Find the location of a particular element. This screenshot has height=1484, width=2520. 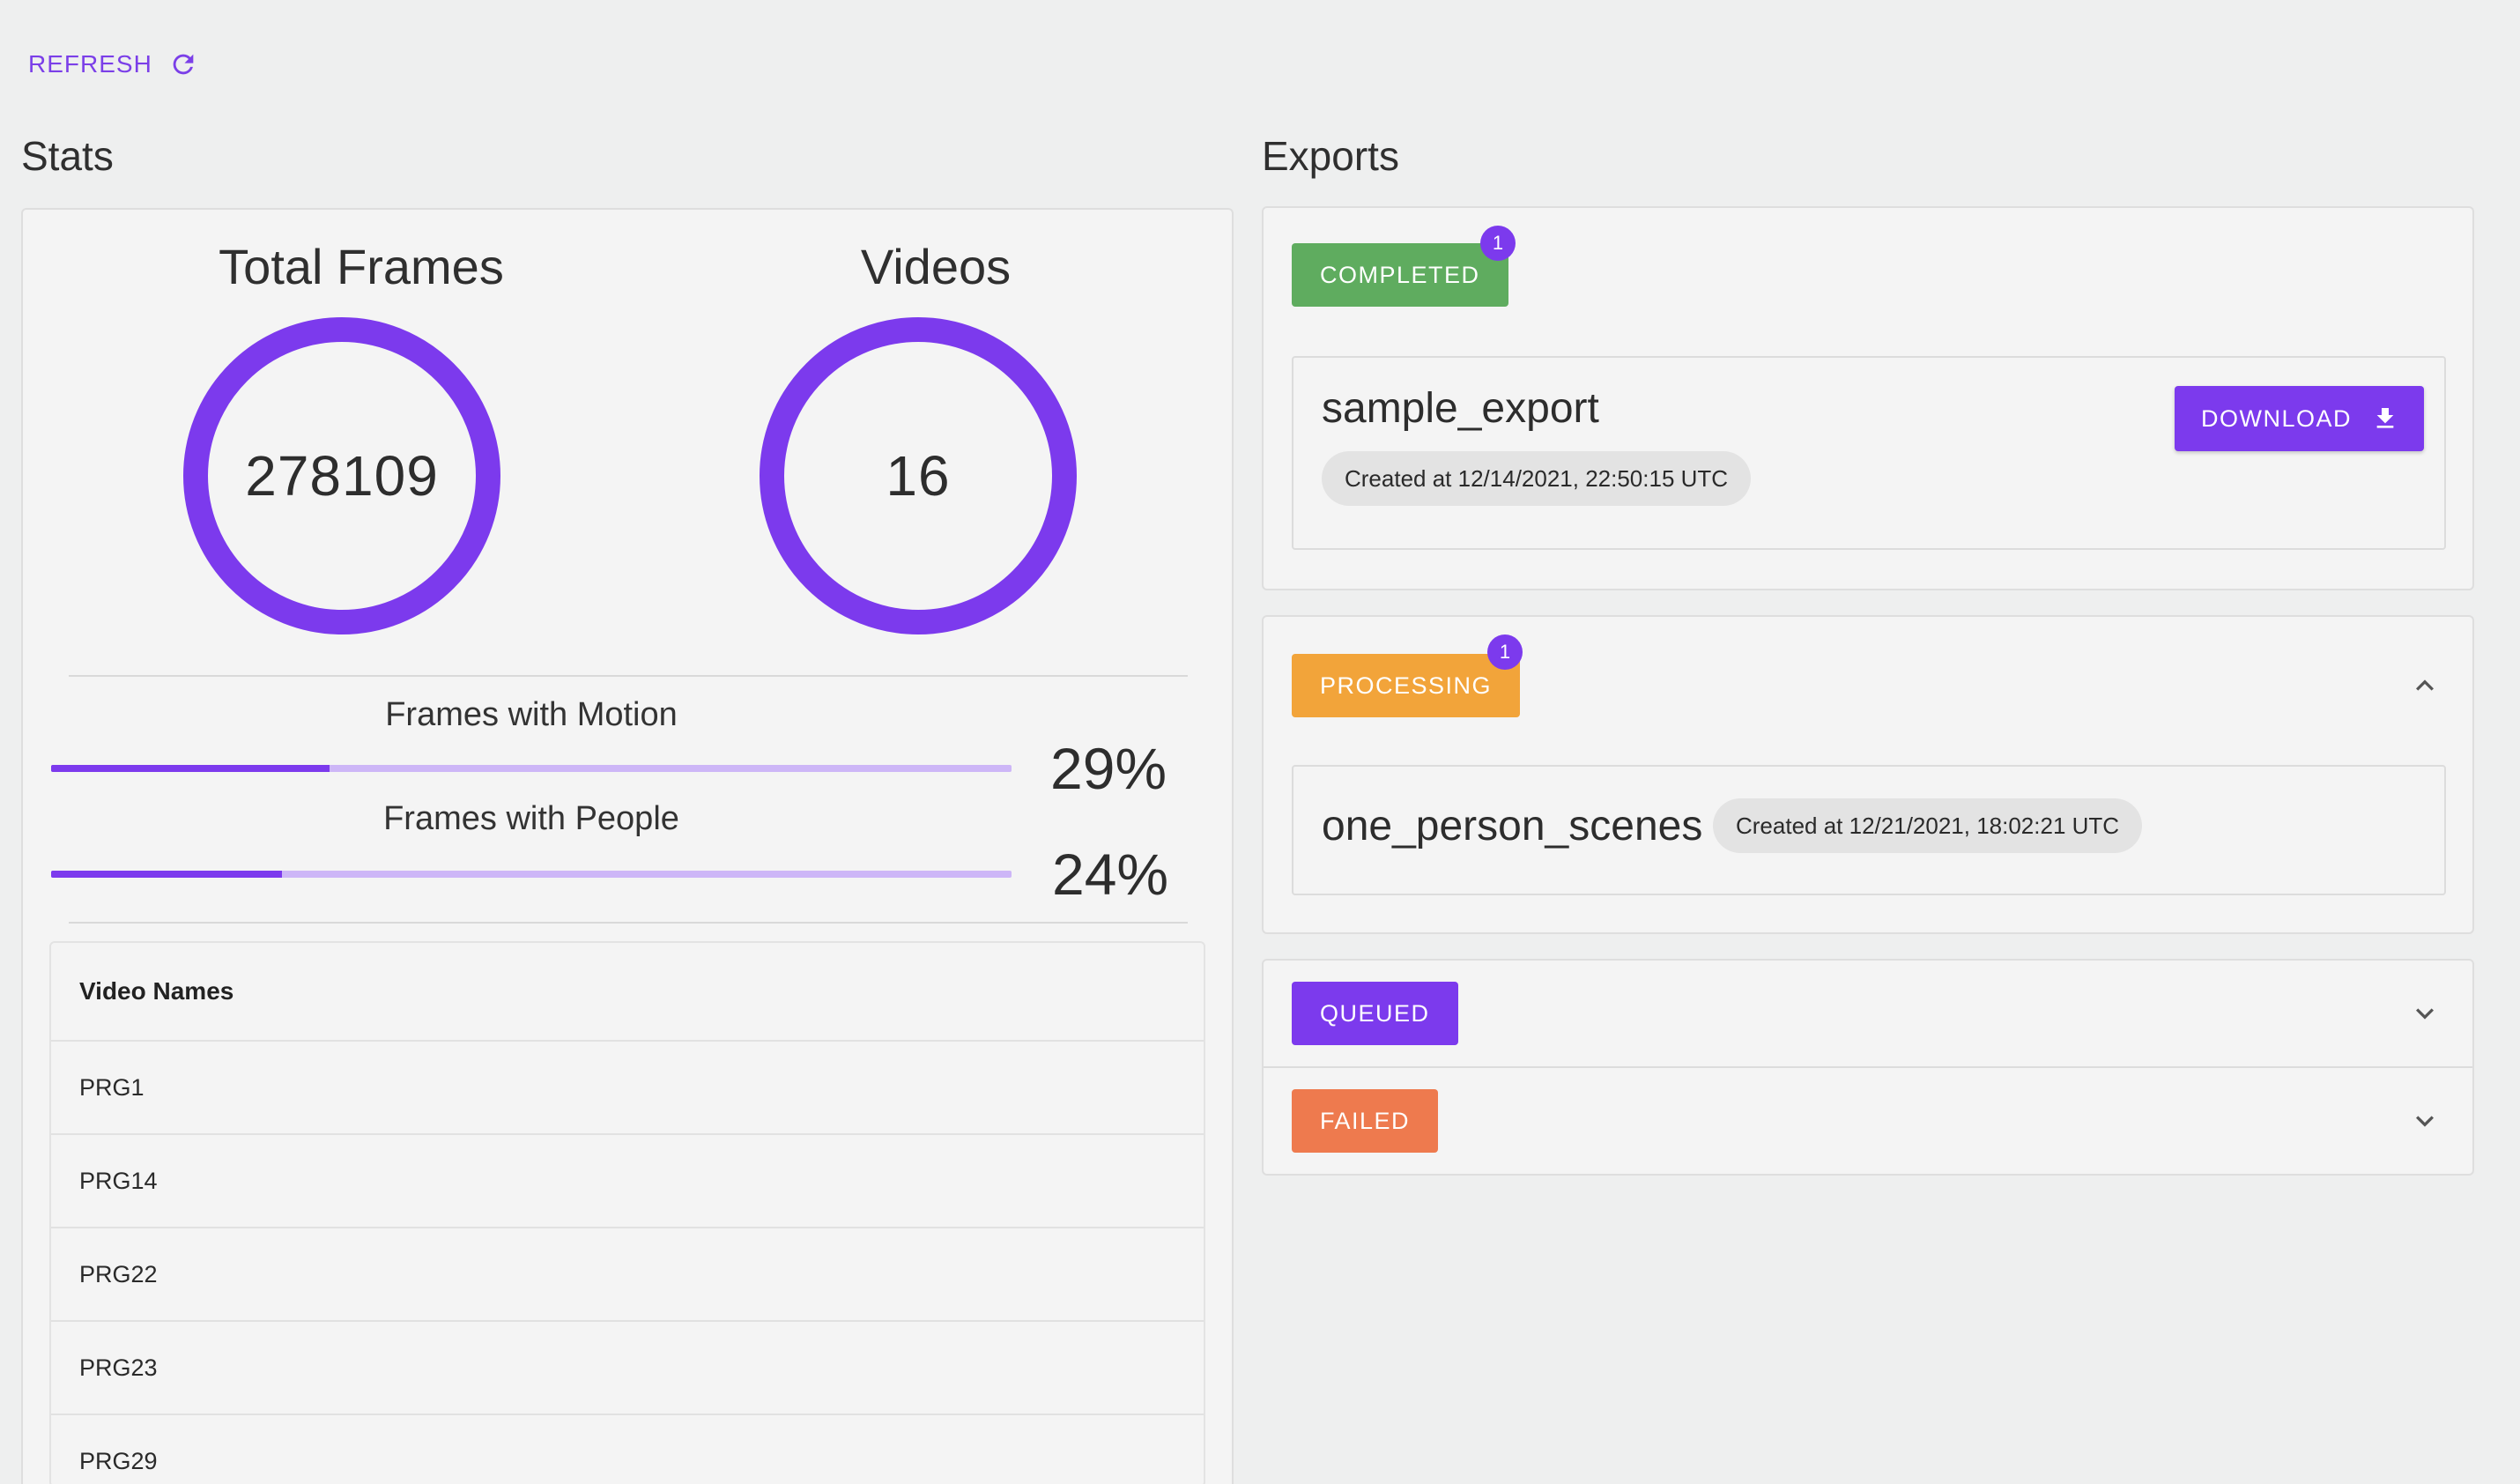

people-progress-bar is located at coordinates (531, 874).